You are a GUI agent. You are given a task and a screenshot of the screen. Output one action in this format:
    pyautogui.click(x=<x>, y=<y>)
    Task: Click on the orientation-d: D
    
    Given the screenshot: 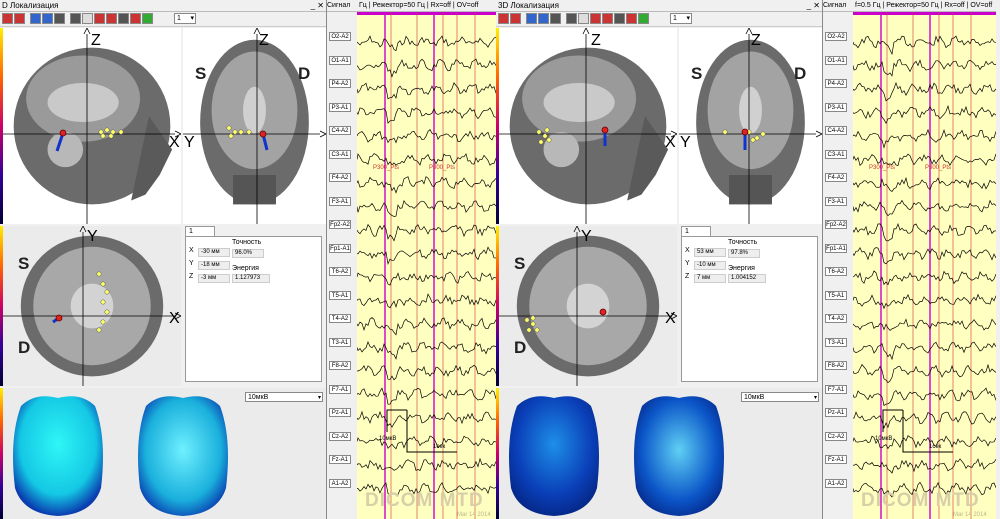 What is the action you would take?
    pyautogui.click(x=520, y=347)
    